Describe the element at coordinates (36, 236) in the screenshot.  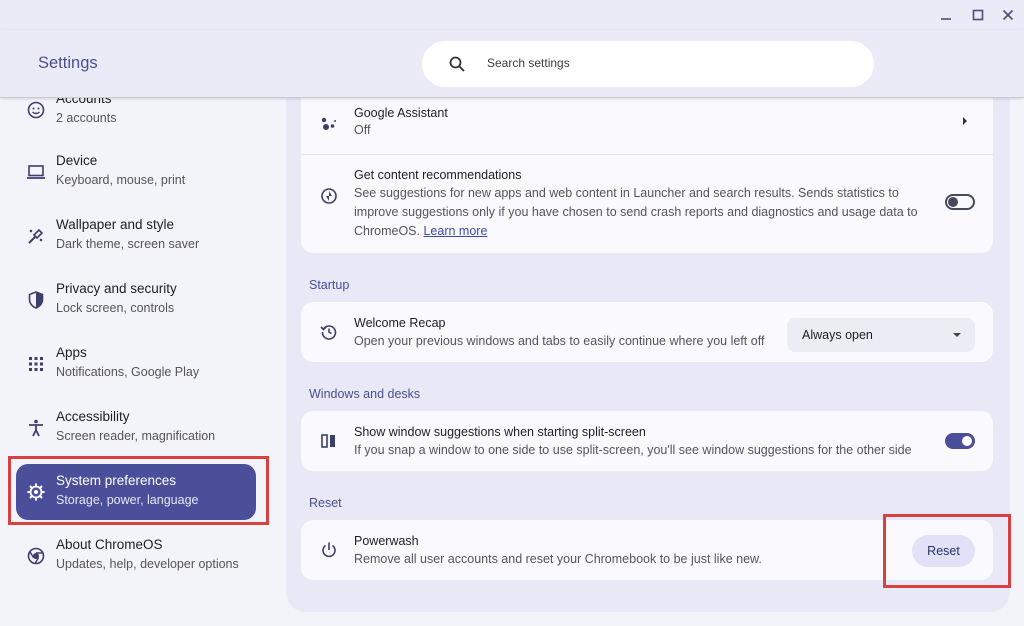
I see `paintbrush-icon` at that location.